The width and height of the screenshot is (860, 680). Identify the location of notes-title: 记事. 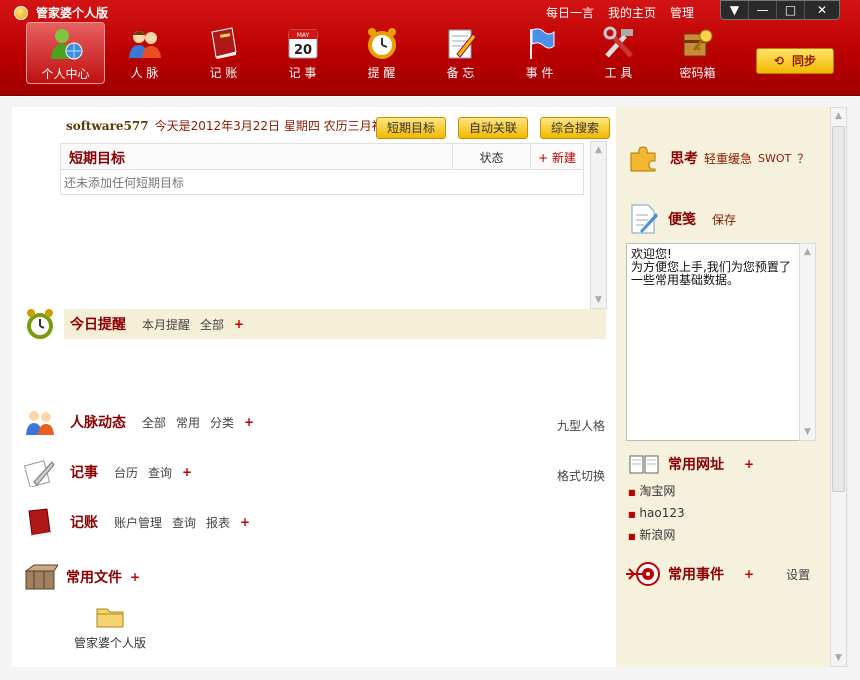
(84, 473).